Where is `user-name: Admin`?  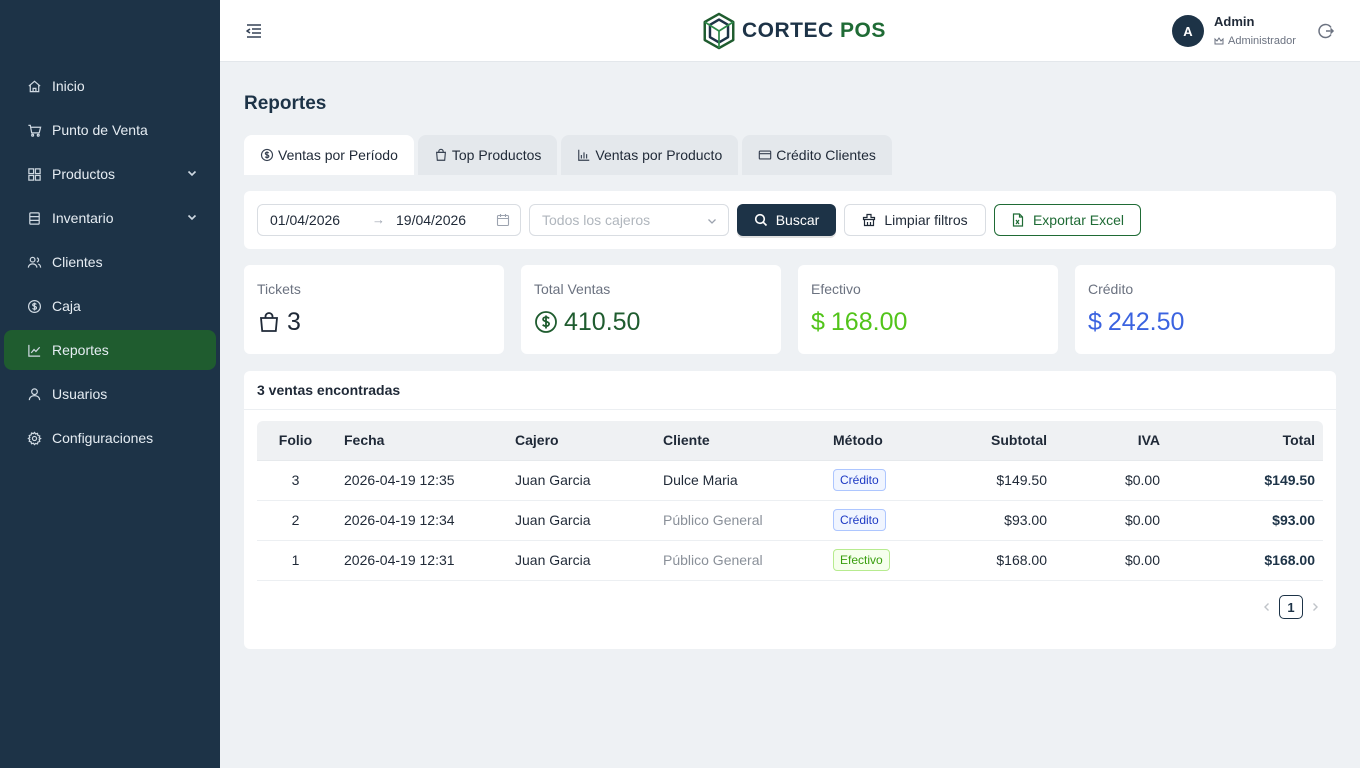
user-name: Admin is located at coordinates (1234, 21).